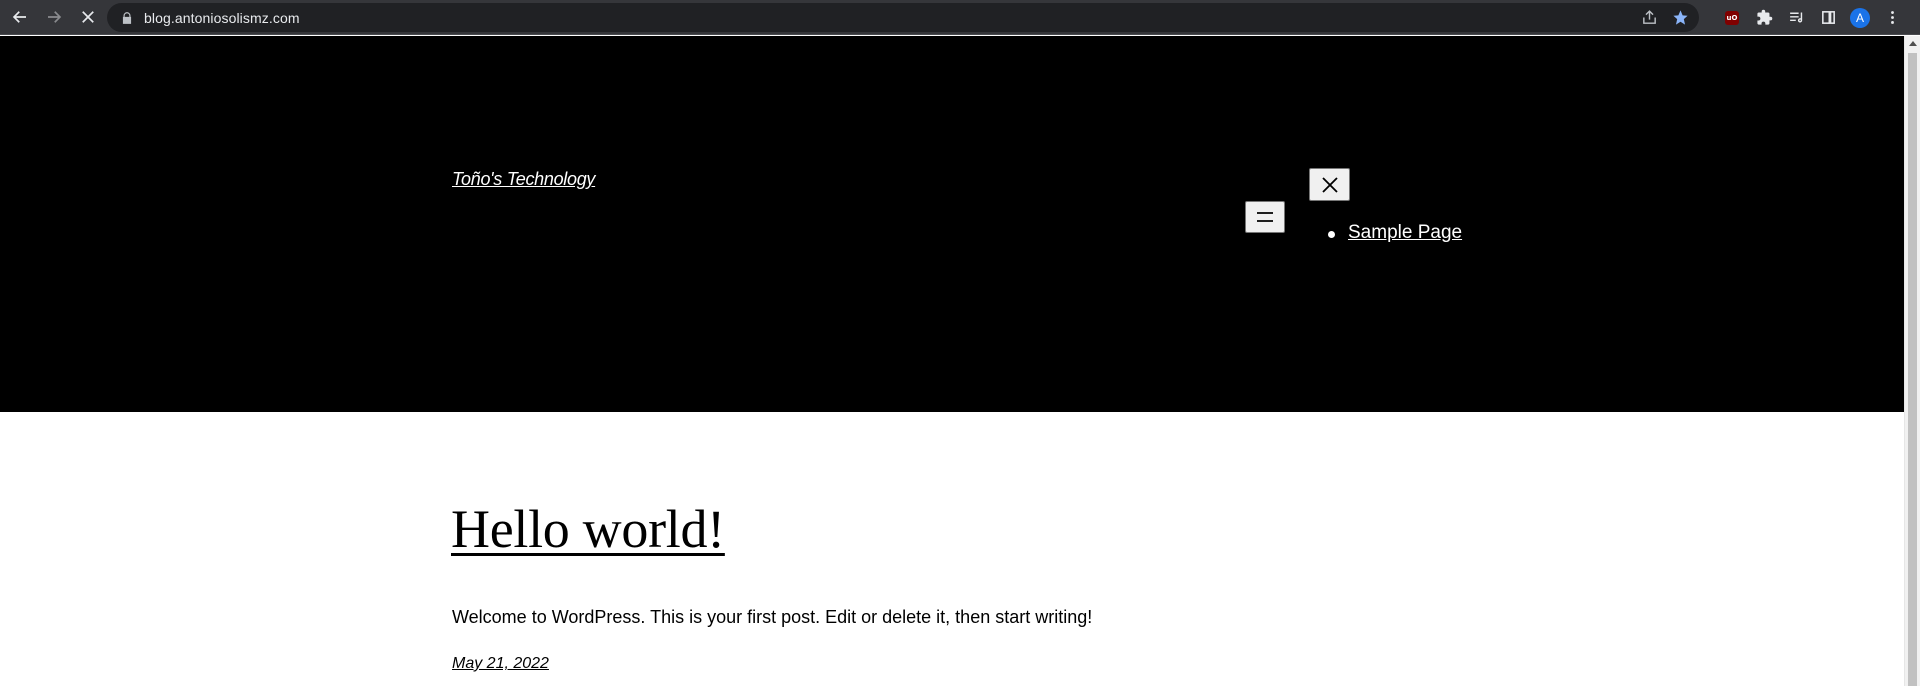 The image size is (1920, 686). I want to click on extensions-button, so click(1764, 18).